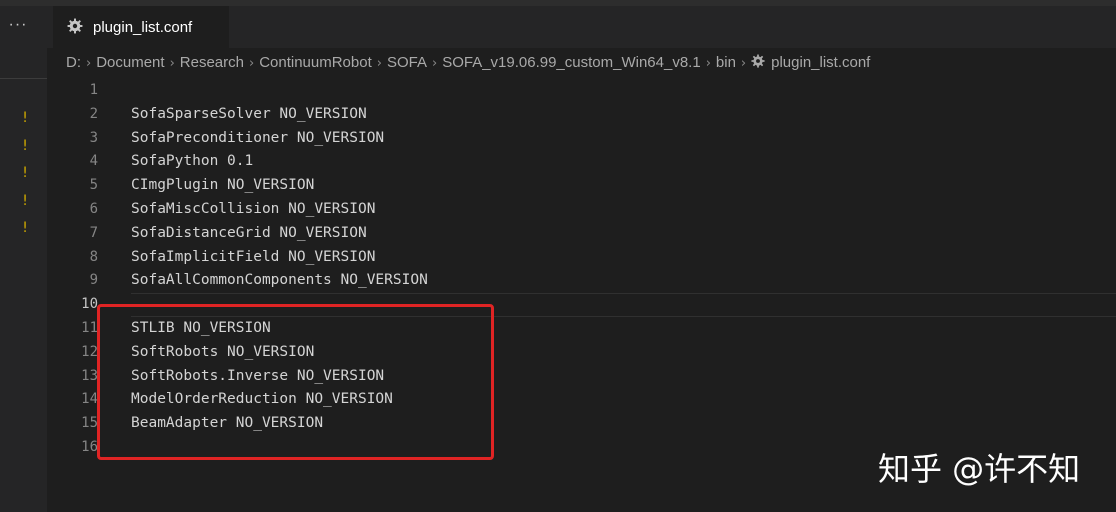  I want to click on activity-sidebar: ··· ! ! ! ! !, so click(23, 259).